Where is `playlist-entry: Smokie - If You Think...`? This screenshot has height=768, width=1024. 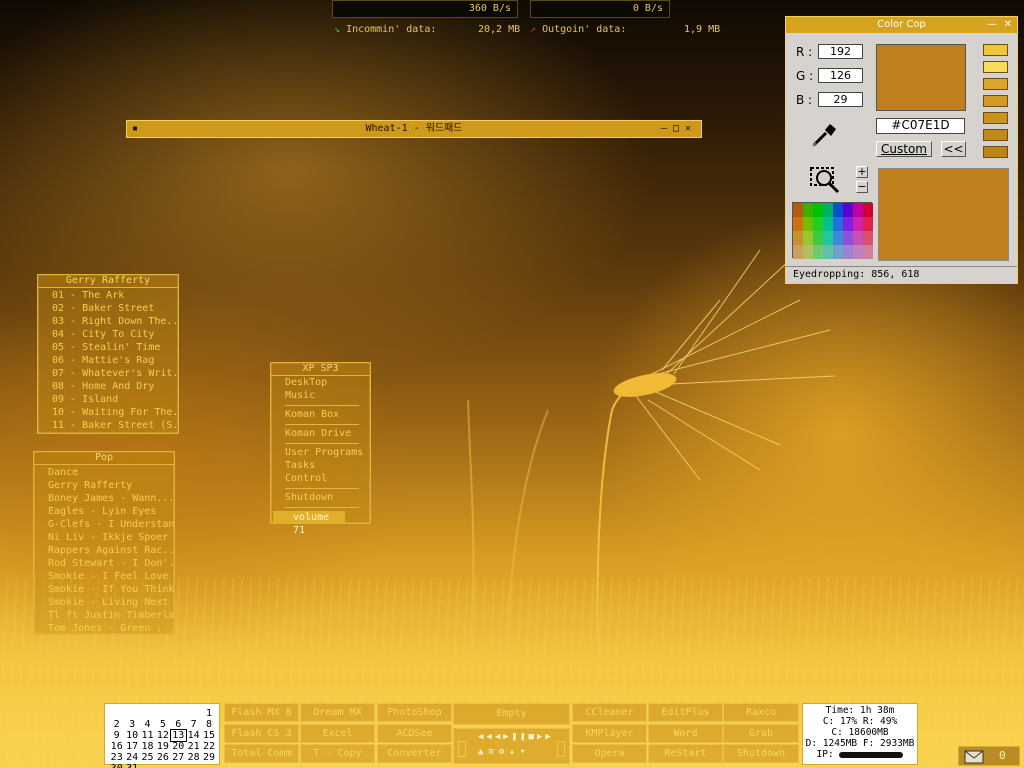
playlist-entry: Smokie - If You Think... is located at coordinates (104, 589).